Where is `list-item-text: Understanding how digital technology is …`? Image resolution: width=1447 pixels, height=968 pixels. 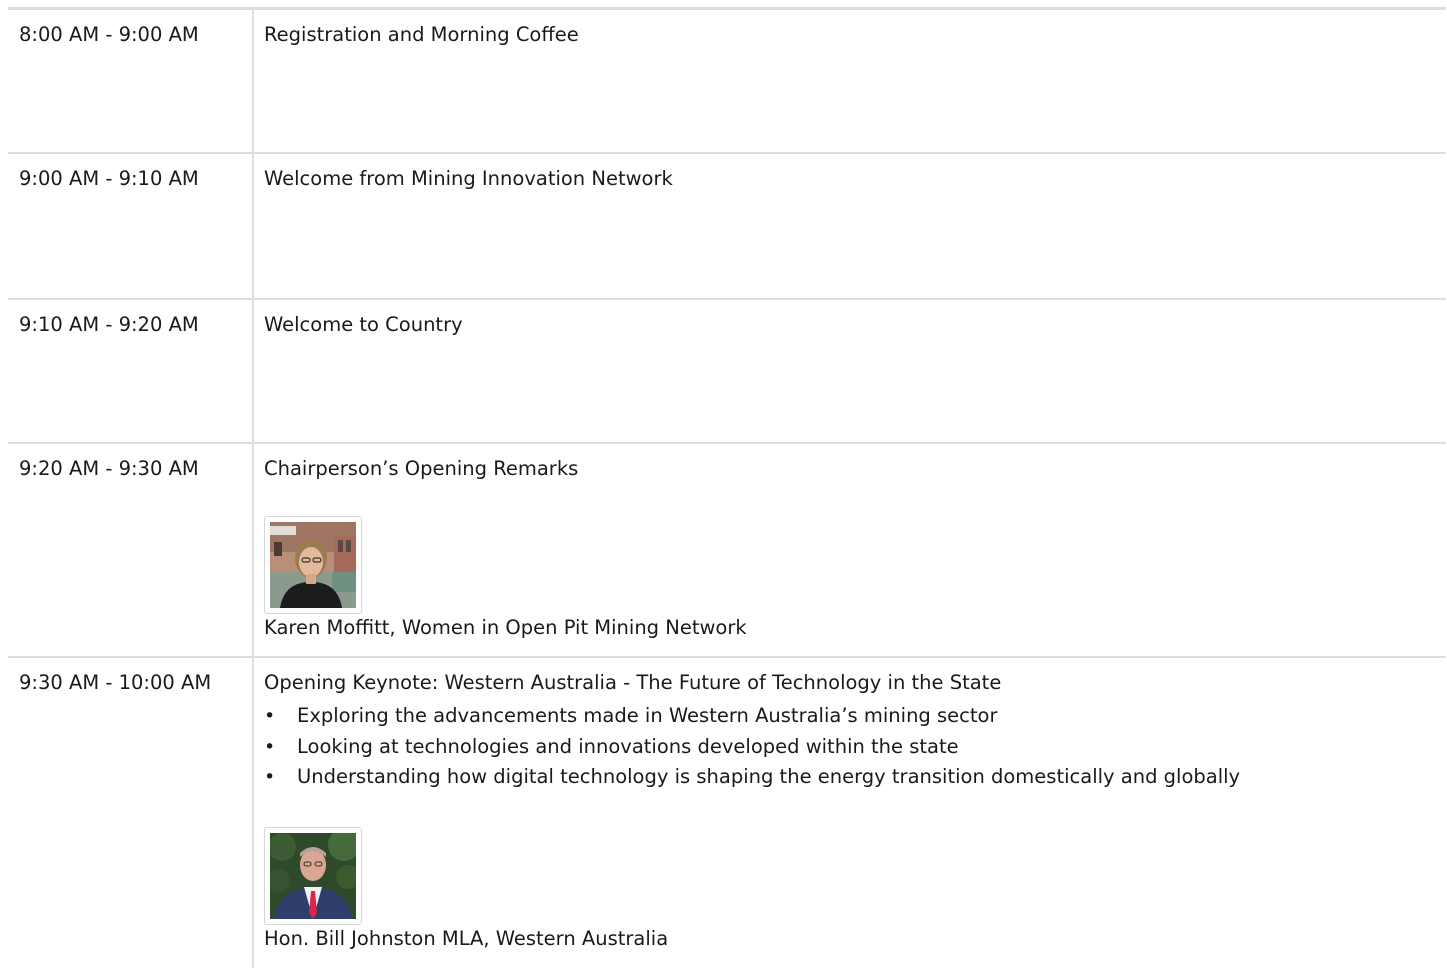
list-item-text: Understanding how digital technology is … is located at coordinates (769, 776).